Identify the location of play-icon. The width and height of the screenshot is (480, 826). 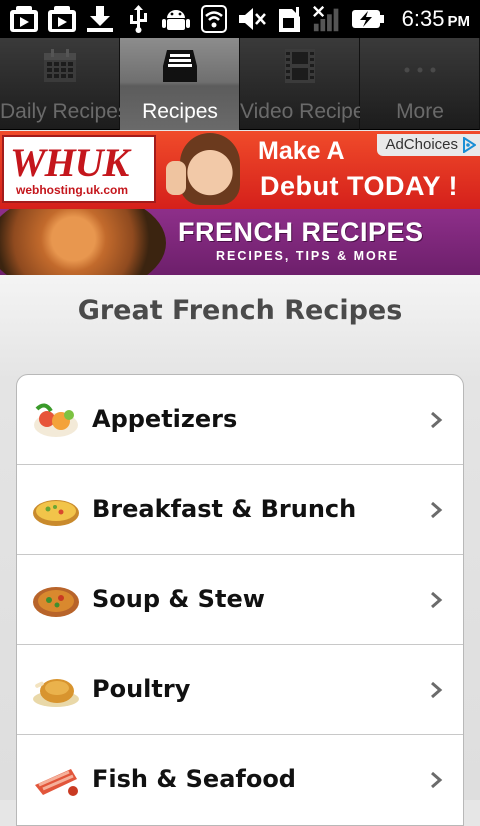
(62, 19).